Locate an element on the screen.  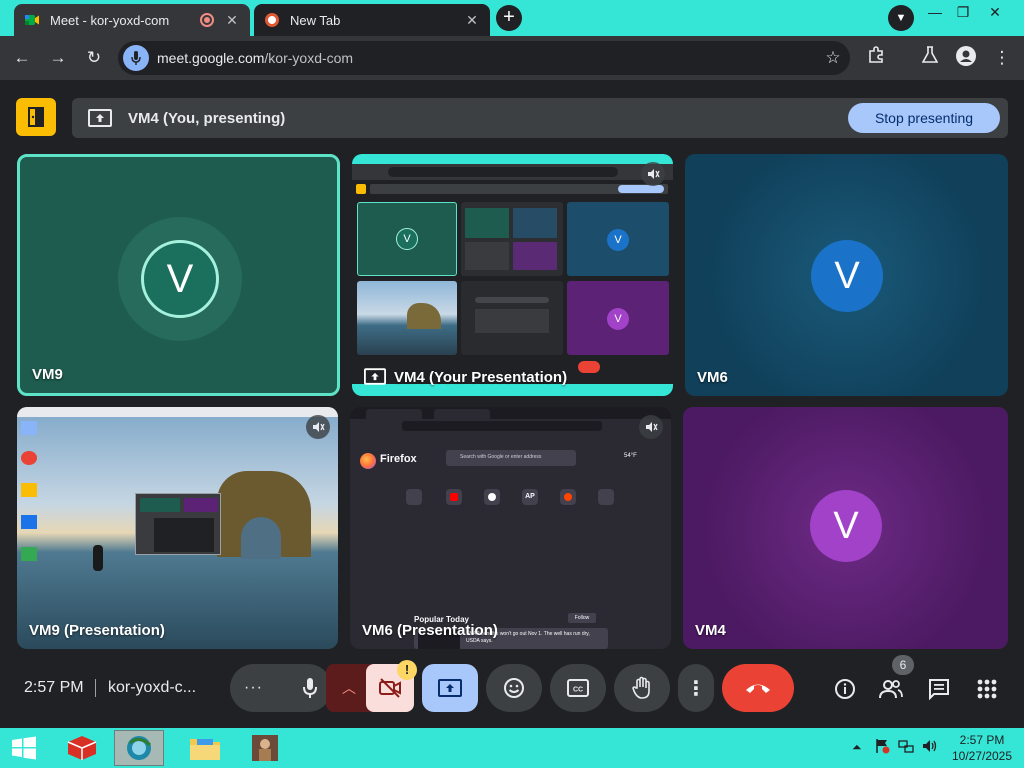
captions-button: CC is located at coordinates (578, 688).